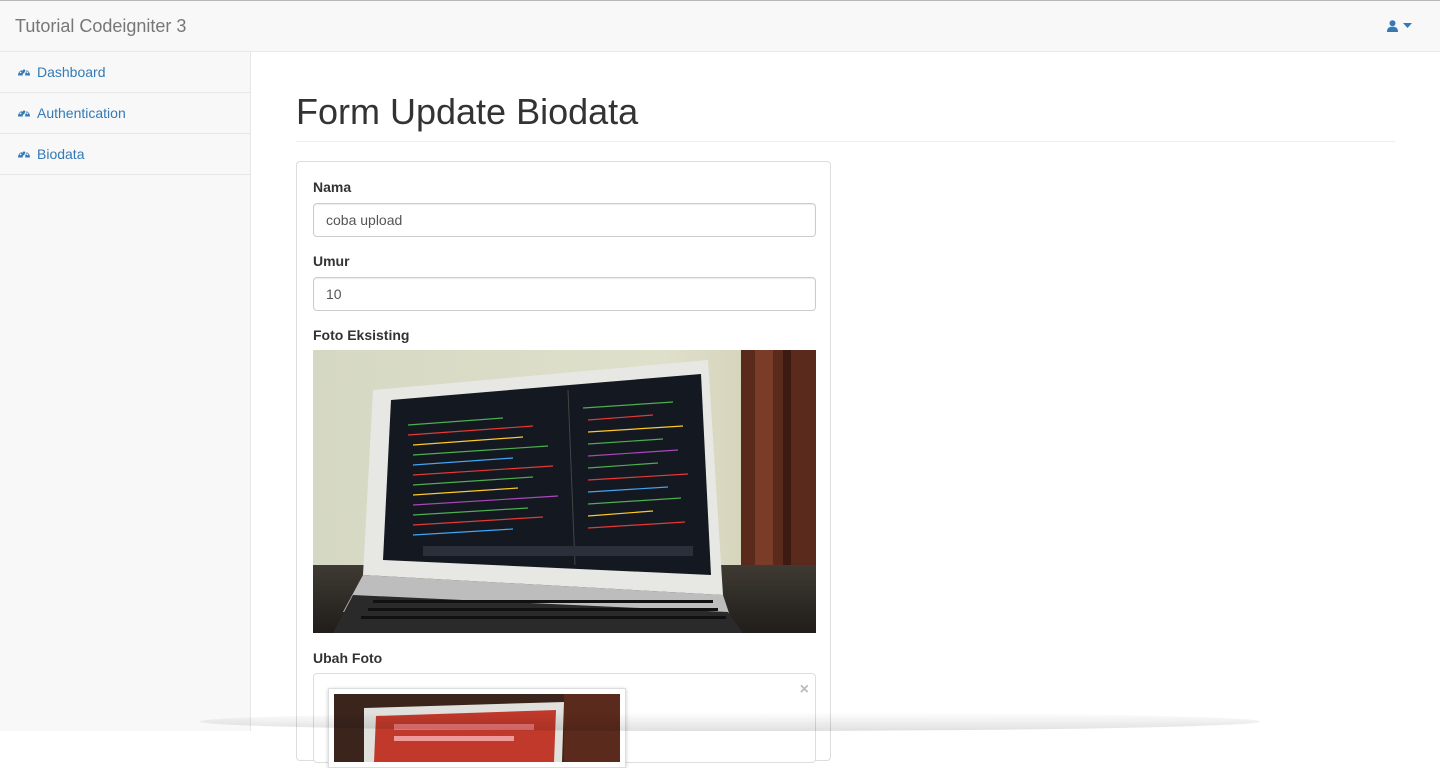 This screenshot has height=768, width=1440. Describe the element at coordinates (564, 491) in the screenshot. I see `existing-photo` at that location.